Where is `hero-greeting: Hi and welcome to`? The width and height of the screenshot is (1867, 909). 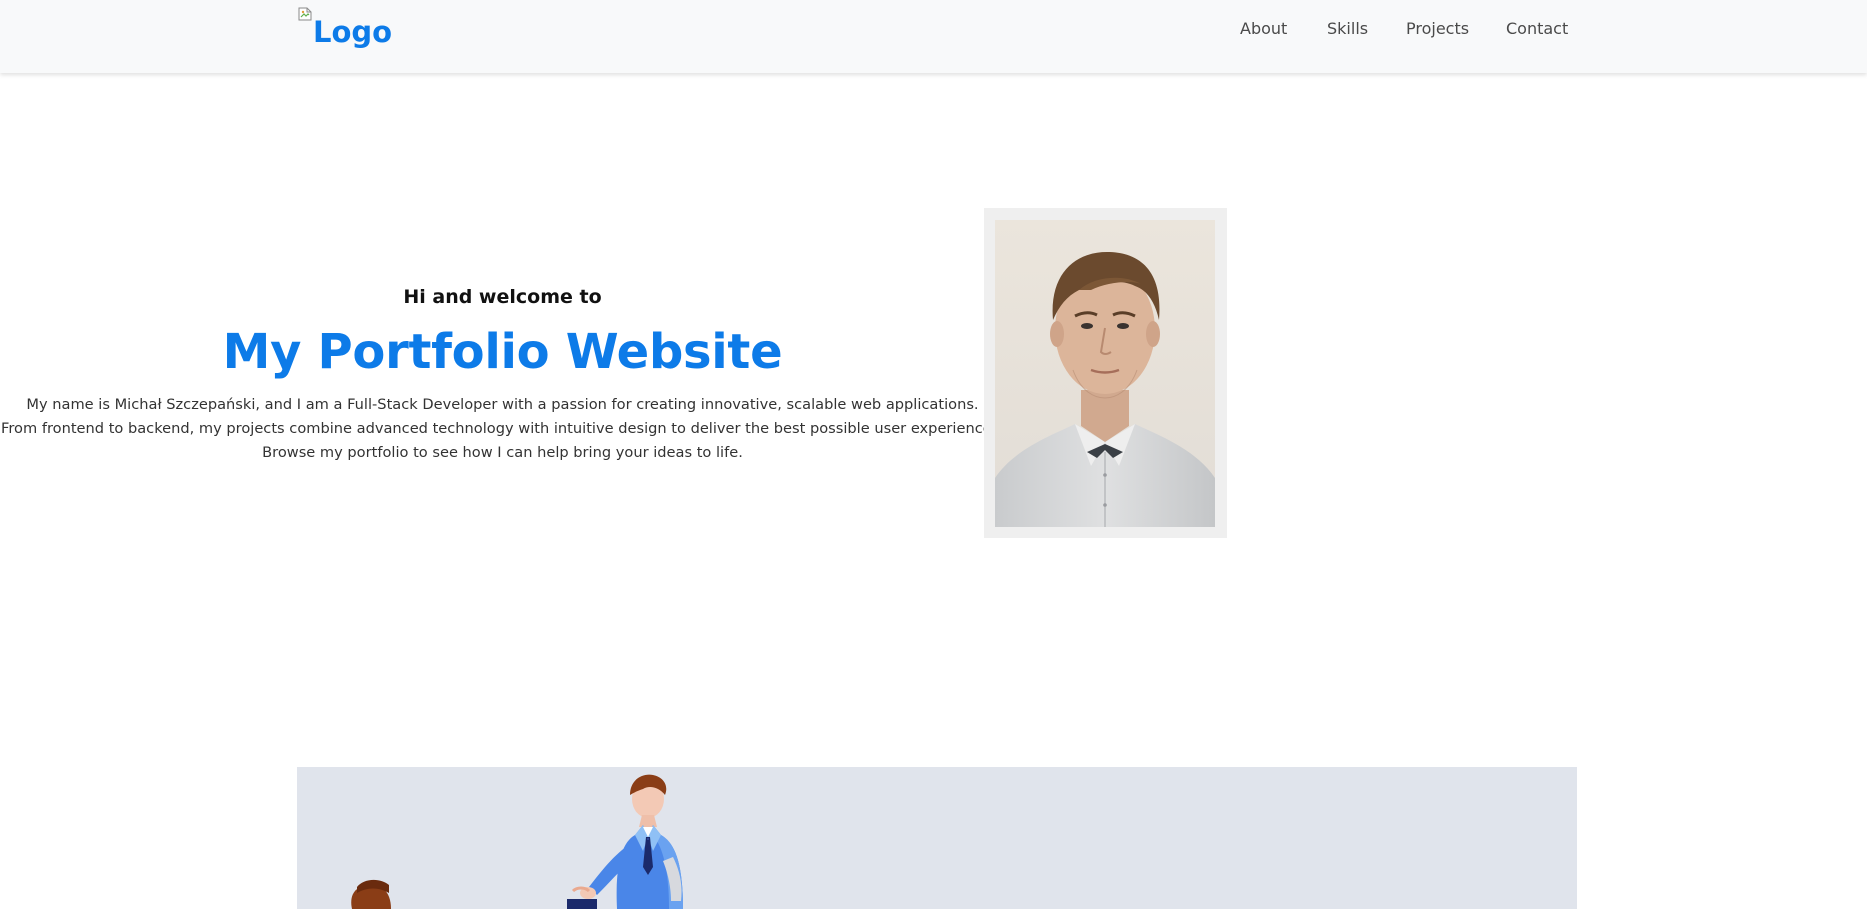 hero-greeting: Hi and welcome to is located at coordinates (502, 297).